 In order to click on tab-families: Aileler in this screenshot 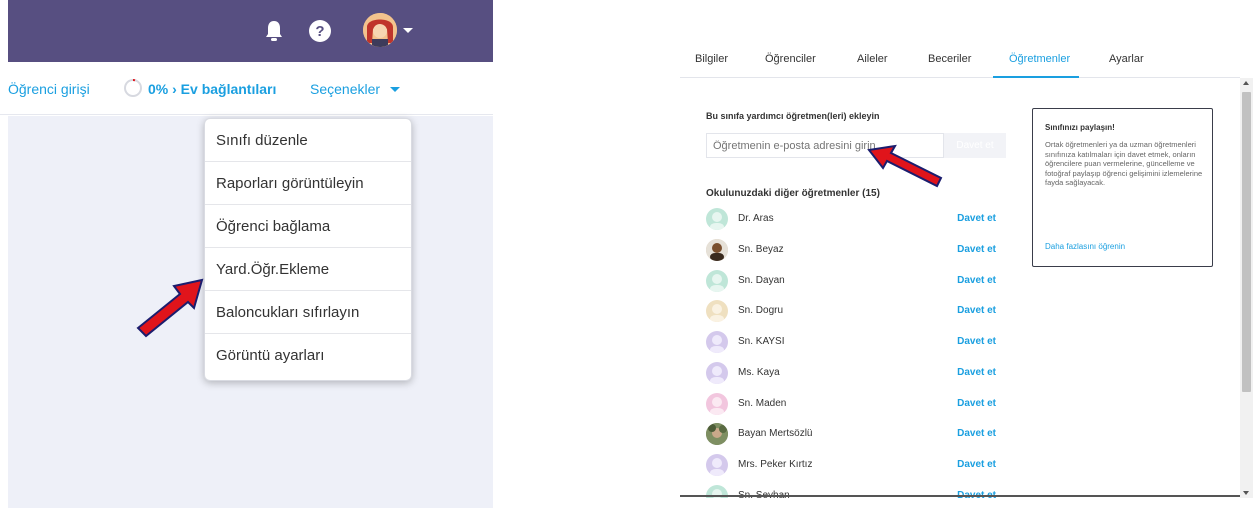, I will do `click(872, 59)`.